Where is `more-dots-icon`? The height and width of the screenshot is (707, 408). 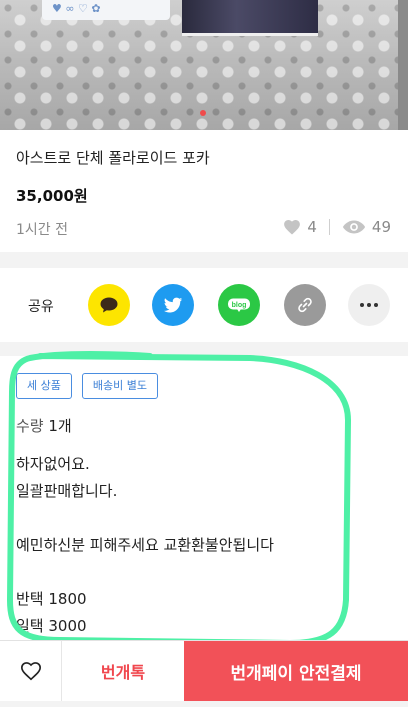 more-dots-icon is located at coordinates (369, 305).